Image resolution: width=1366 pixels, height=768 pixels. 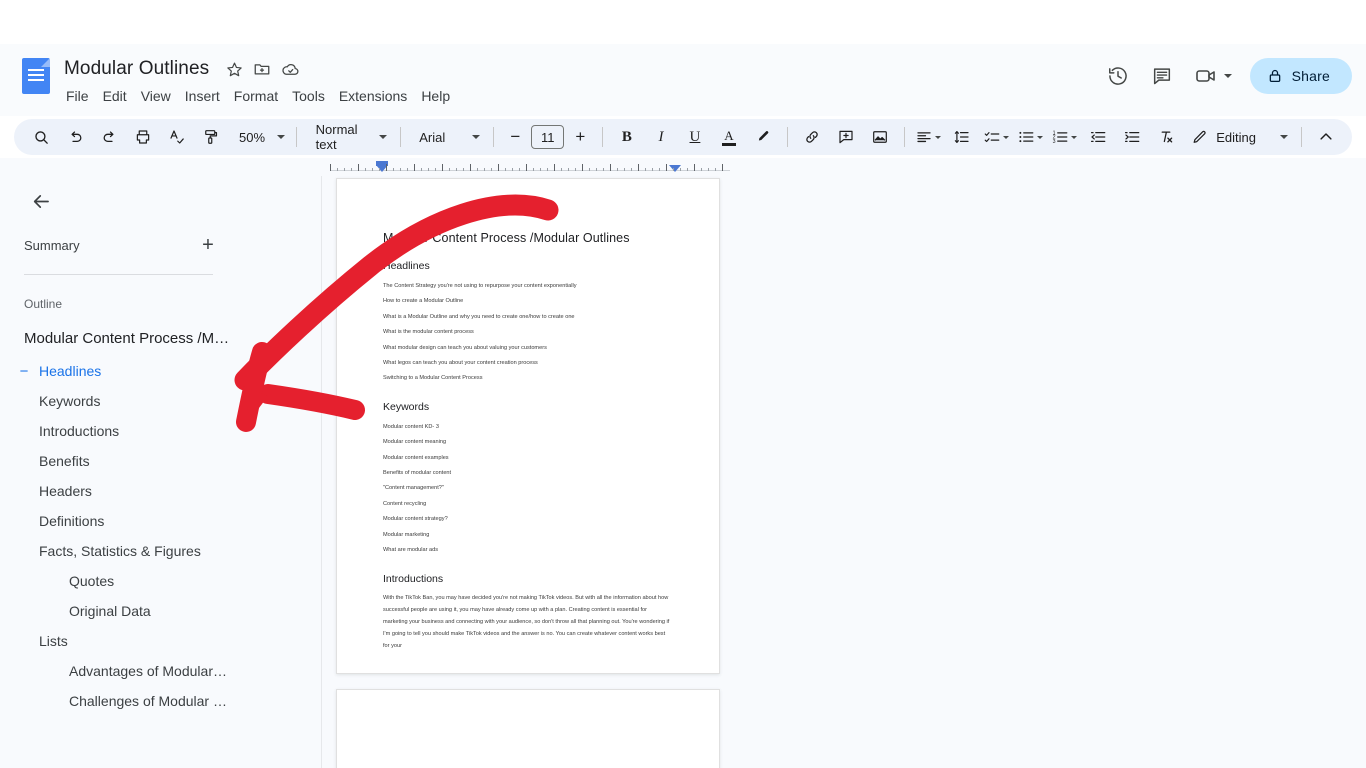 What do you see at coordinates (308, 96) in the screenshot?
I see `menu-tools: Tools` at bounding box center [308, 96].